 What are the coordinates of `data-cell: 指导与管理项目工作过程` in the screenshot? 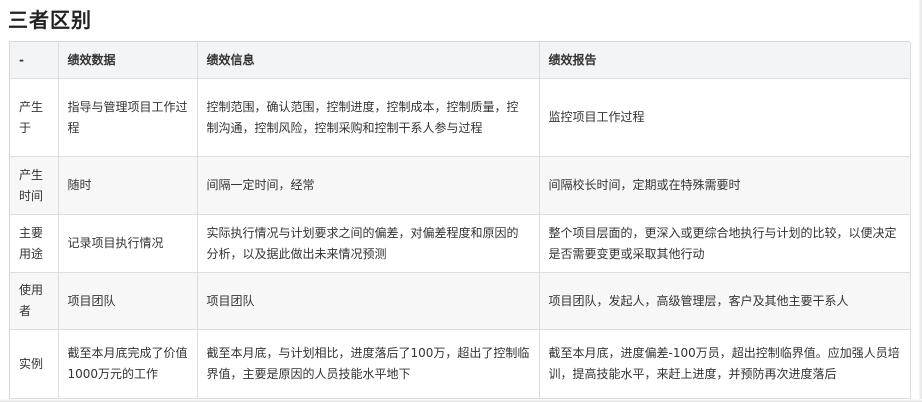 It's located at (128, 117).